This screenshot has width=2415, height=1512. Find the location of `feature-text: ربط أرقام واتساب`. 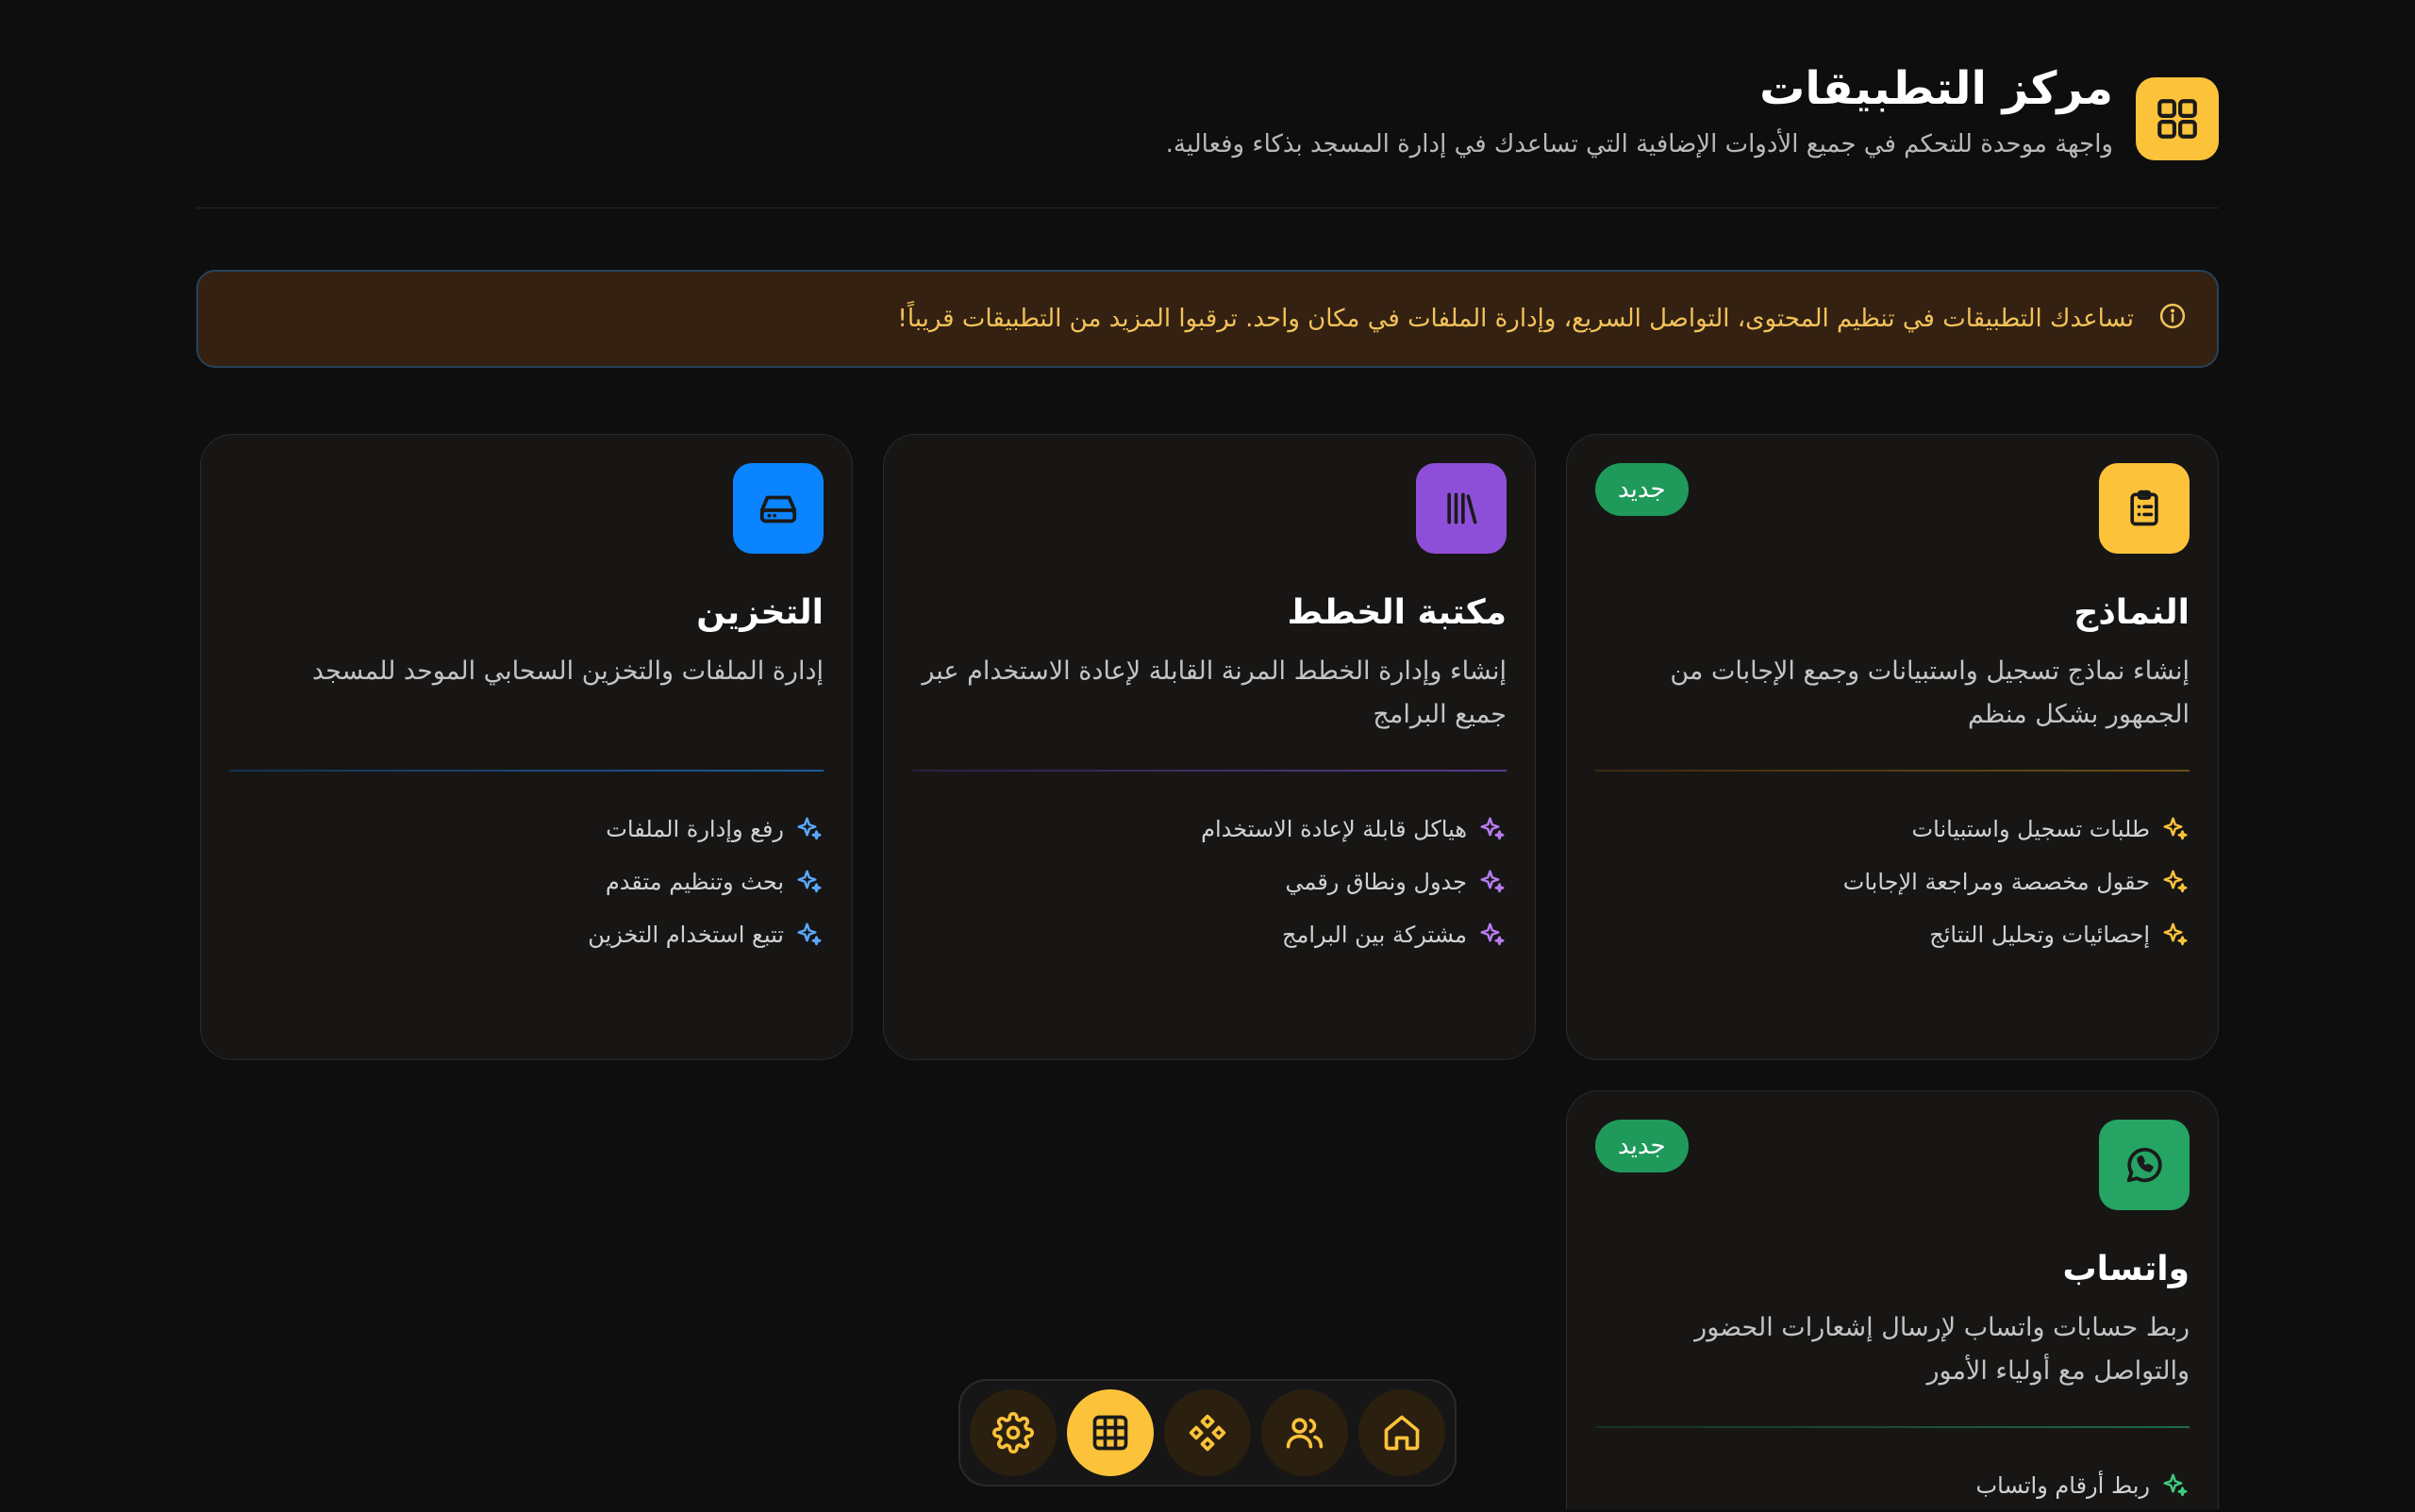

feature-text: ربط أرقام واتساب is located at coordinates (2062, 1485).